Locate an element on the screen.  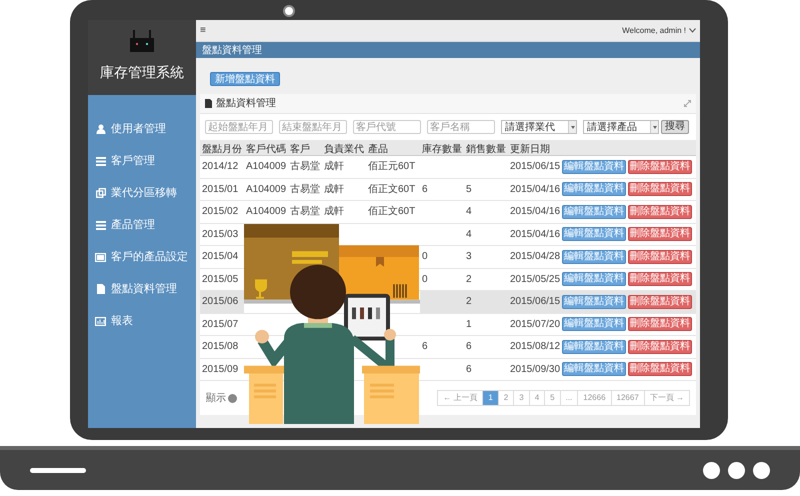
camera-icon is located at coordinates (289, 11).